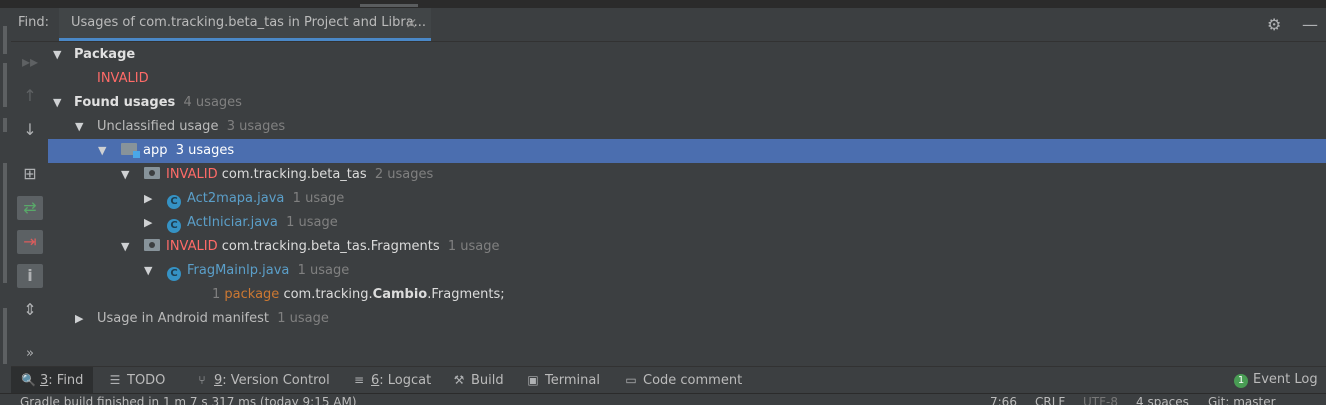 The width and height of the screenshot is (1326, 405). I want to click on tab-build: ⚒ Build, so click(478, 380).